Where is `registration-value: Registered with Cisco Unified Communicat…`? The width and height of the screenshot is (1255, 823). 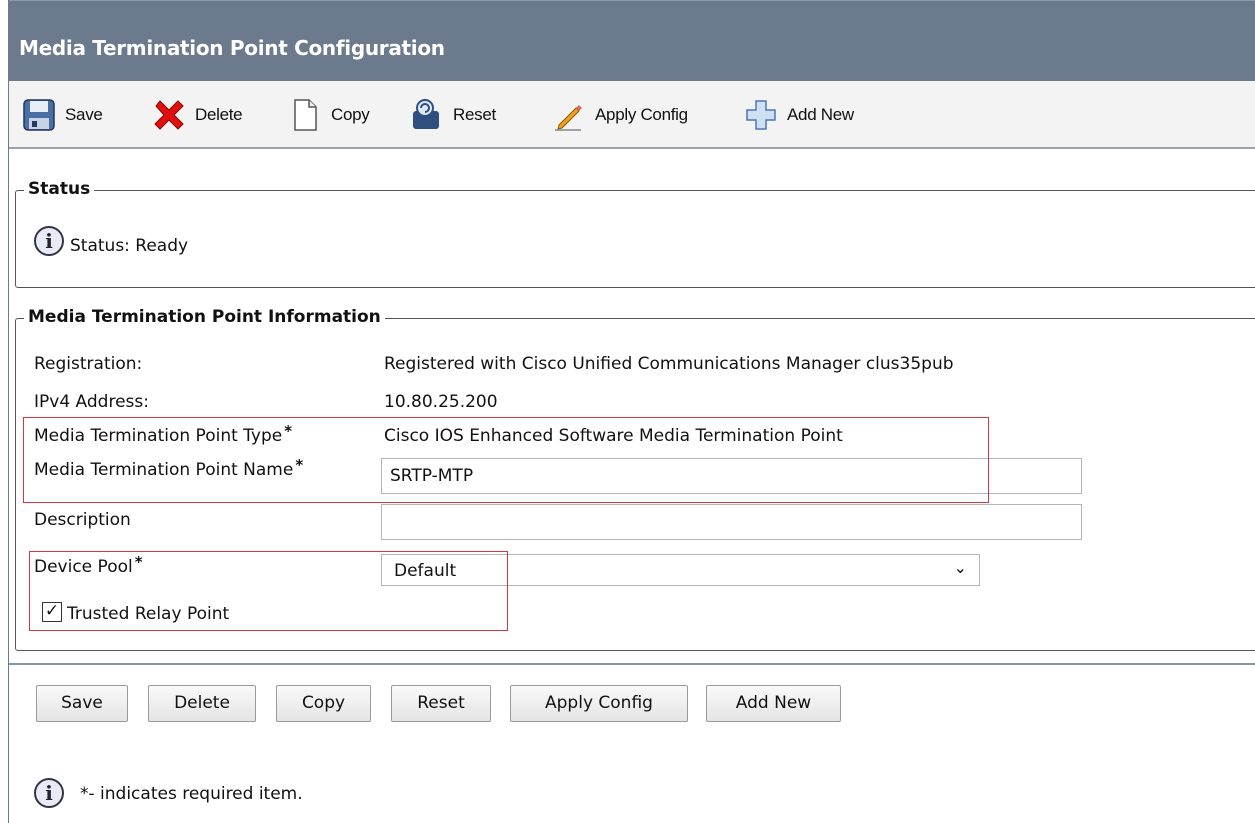
registration-value: Registered with Cisco Unified Communicat… is located at coordinates (669, 364).